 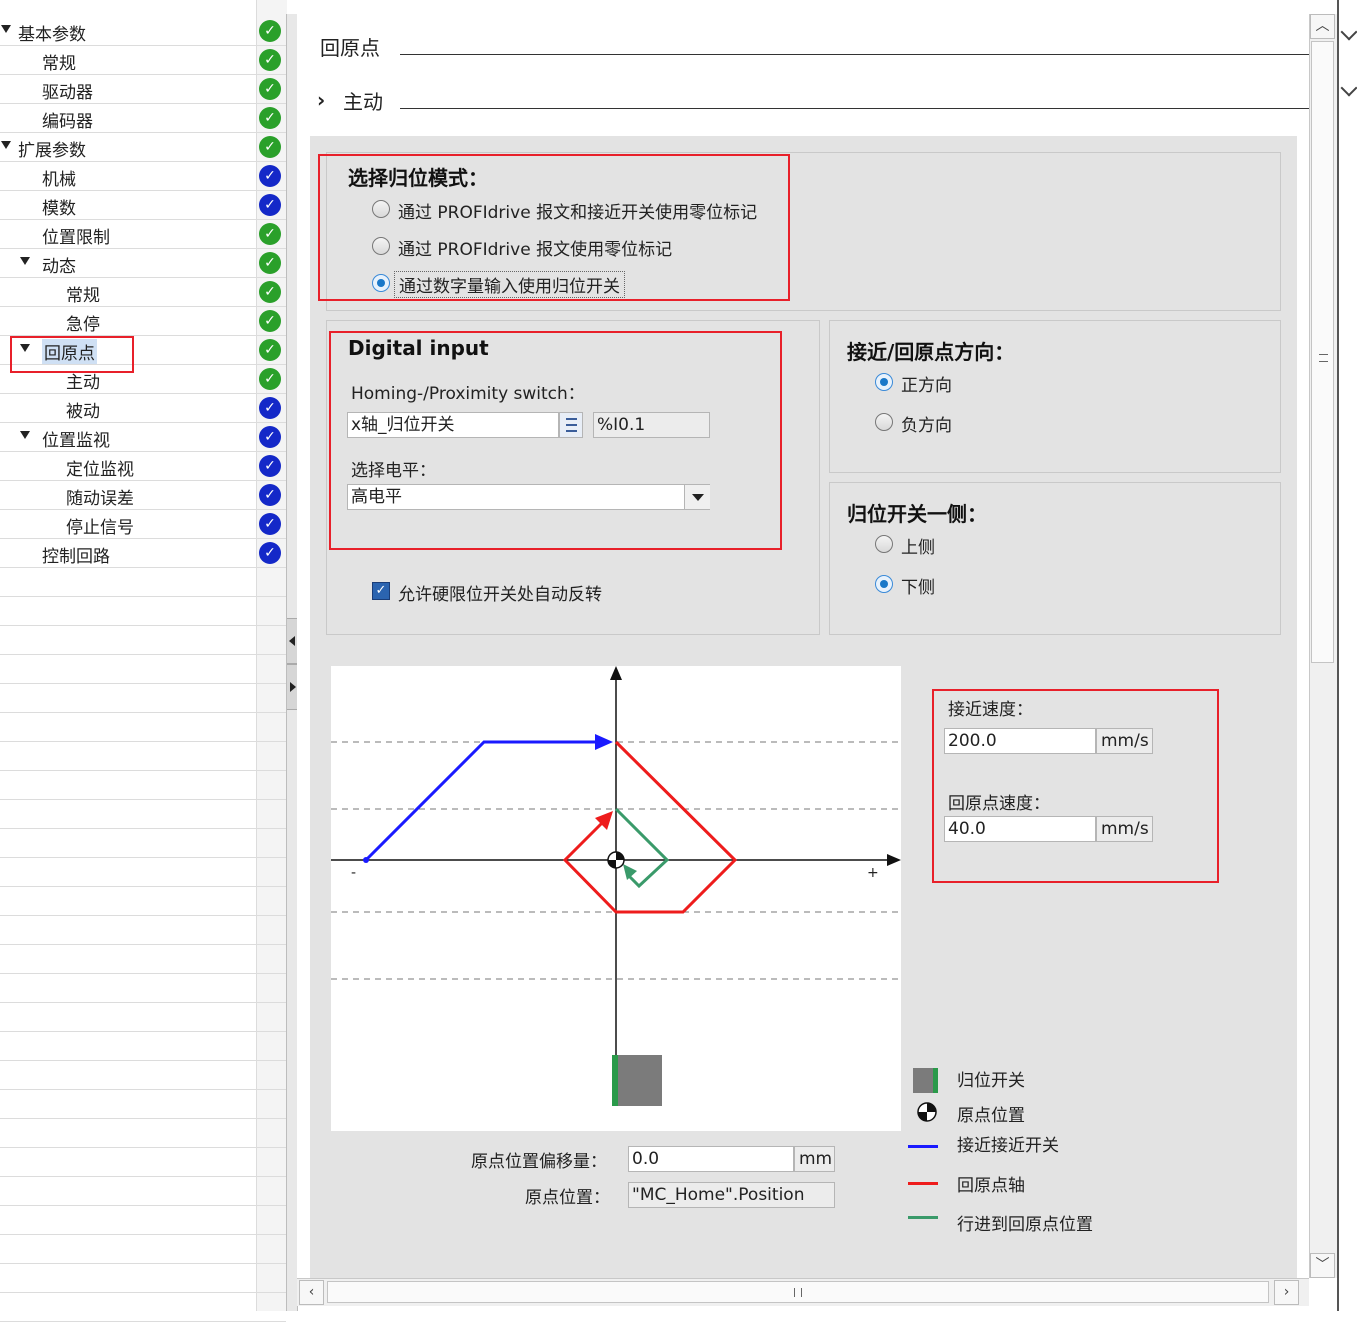 What do you see at coordinates (884, 544) in the screenshot?
I see `side-radio-upper` at bounding box center [884, 544].